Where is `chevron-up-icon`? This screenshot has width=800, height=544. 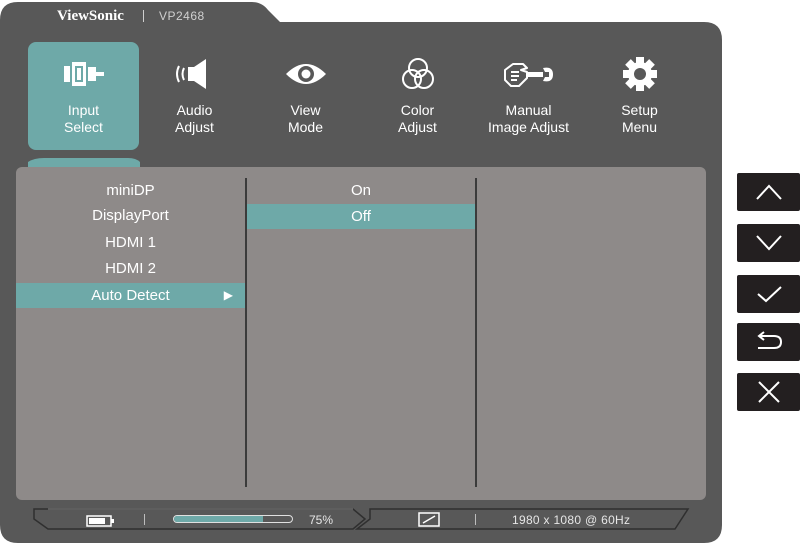 chevron-up-icon is located at coordinates (768, 192).